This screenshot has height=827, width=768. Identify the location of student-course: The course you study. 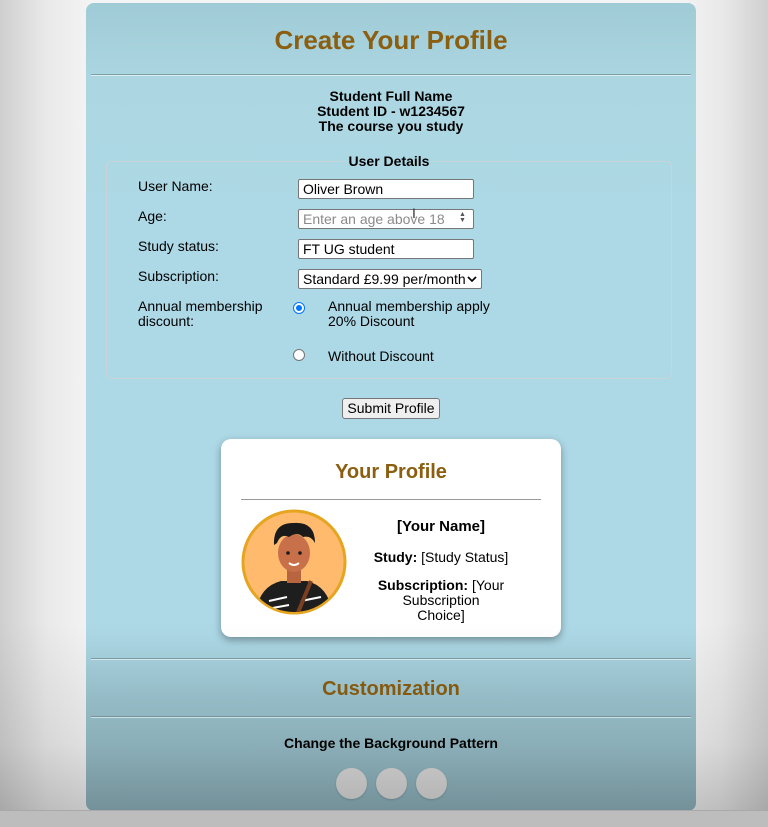
(391, 126).